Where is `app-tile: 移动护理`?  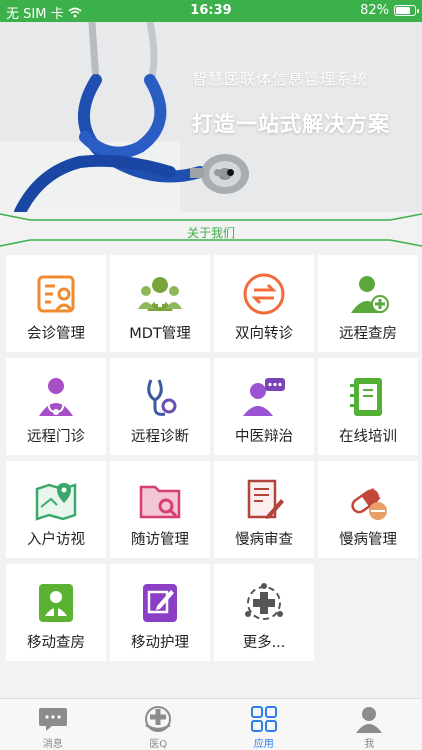
app-tile: 移动护理 is located at coordinates (160, 612).